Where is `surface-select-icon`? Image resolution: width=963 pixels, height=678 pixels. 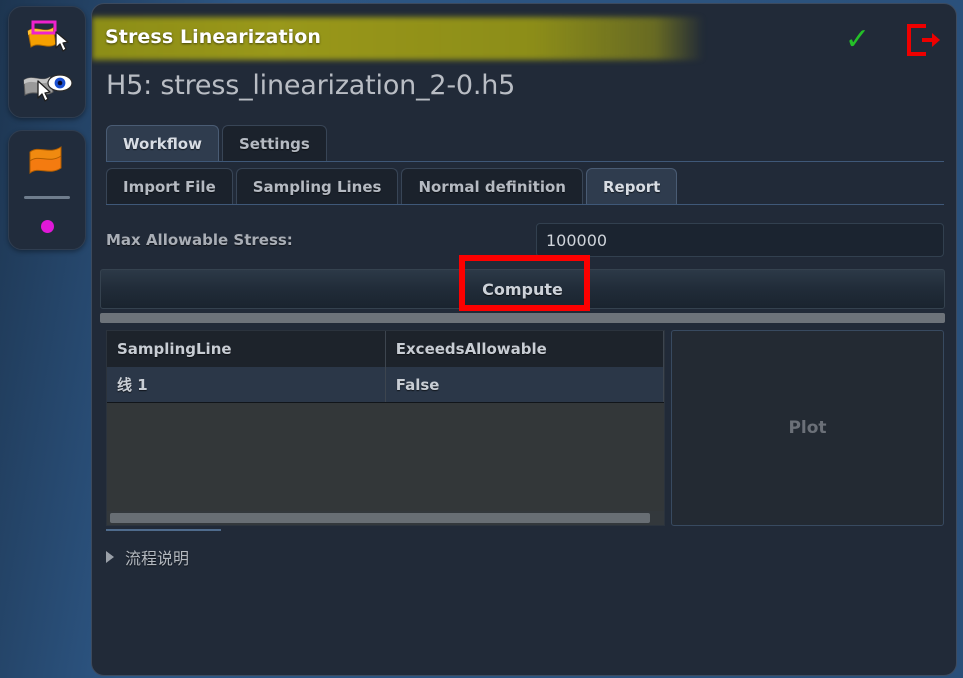 surface-select-icon is located at coordinates (48, 36).